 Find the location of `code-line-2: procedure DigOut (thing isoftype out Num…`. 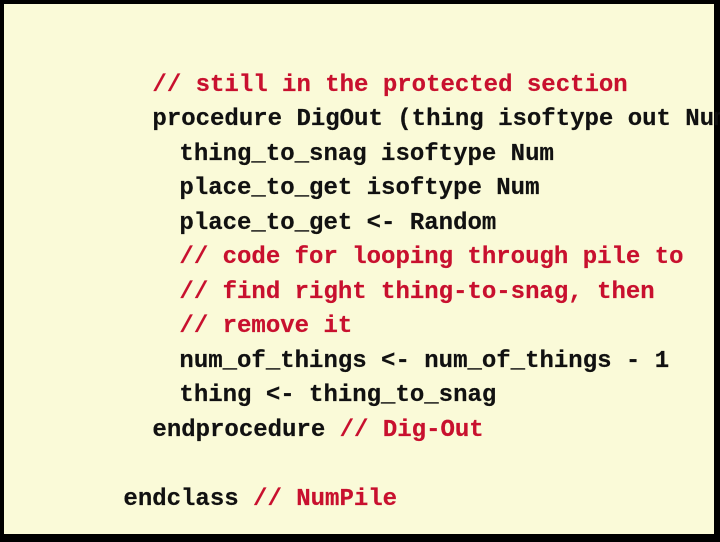

code-line-2: procedure DigOut (thing isoftype out Num… is located at coordinates (393, 105).